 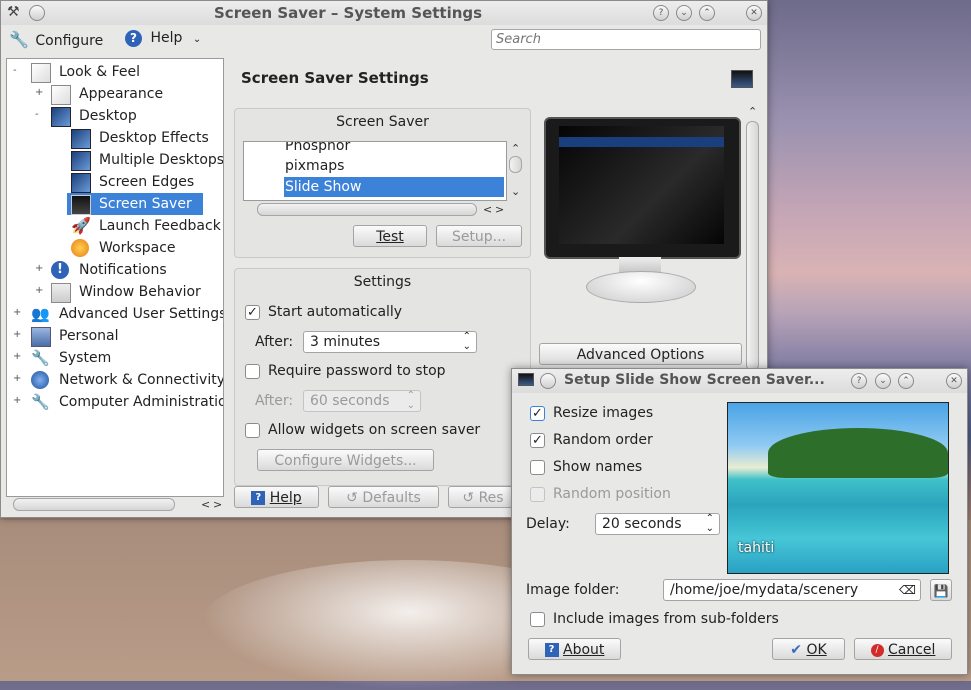 What do you see at coordinates (390, 236) in the screenshot?
I see `test-button: Test` at bounding box center [390, 236].